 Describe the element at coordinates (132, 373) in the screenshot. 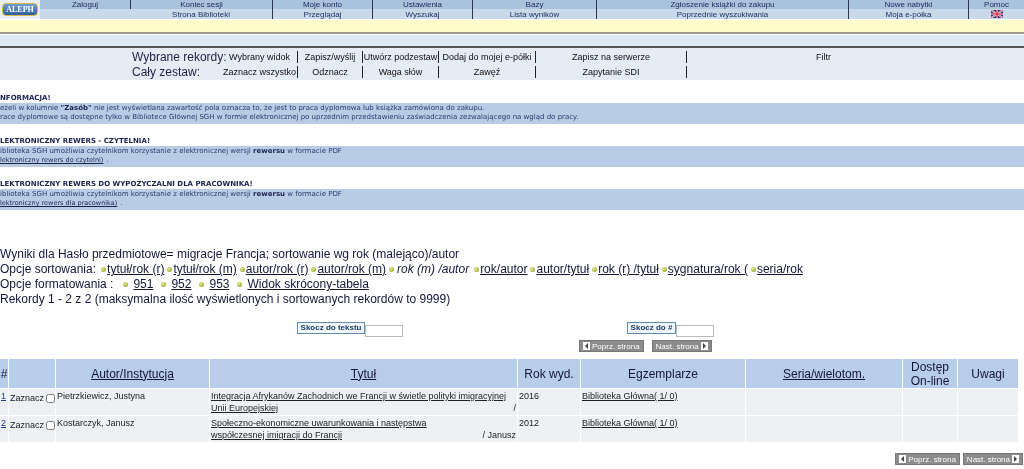

I see `column-sort-link: Autor/Instytucja` at that location.